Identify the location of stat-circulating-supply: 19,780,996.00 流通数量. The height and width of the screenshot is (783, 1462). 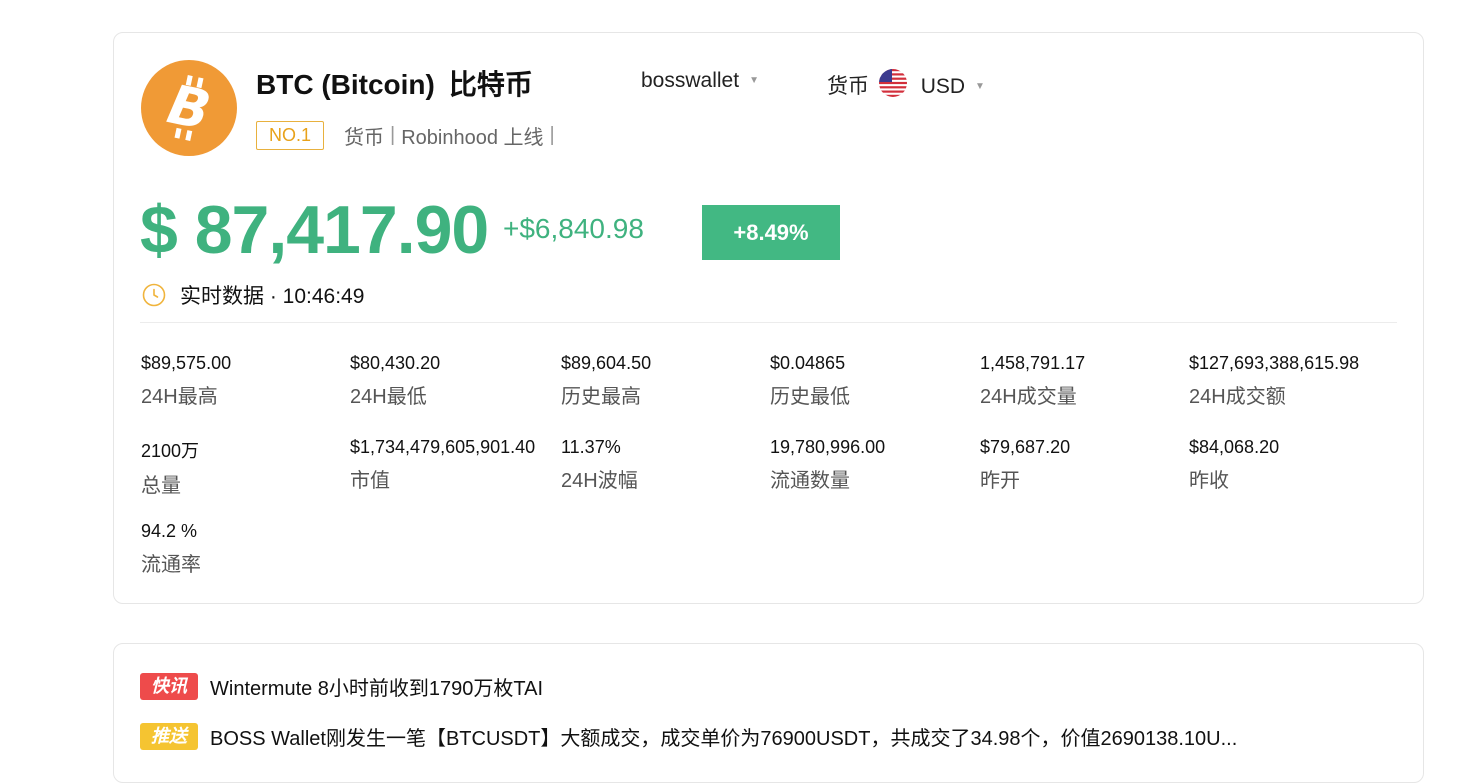
(828, 464).